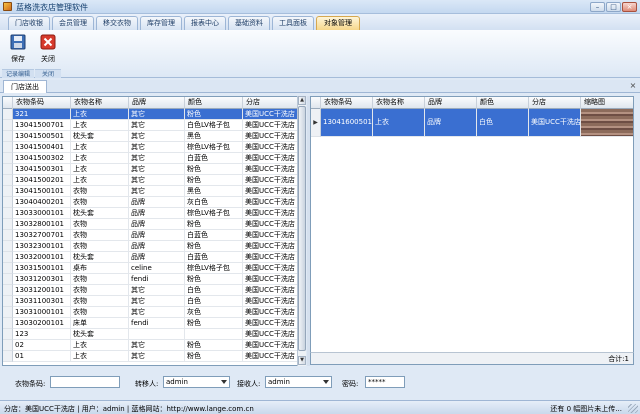  What do you see at coordinates (117, 23) in the screenshot?
I see `tab-transfer-clothes: 移交衣物` at bounding box center [117, 23].